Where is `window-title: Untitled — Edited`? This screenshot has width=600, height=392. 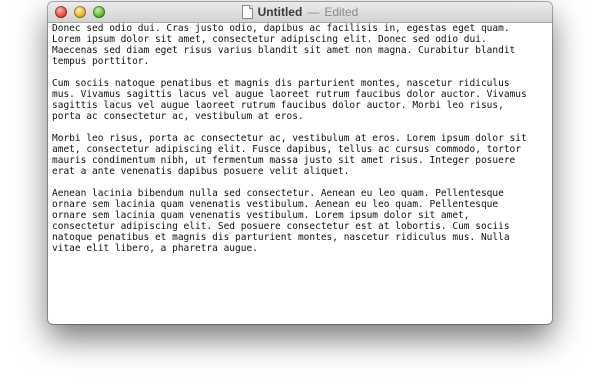
window-title: Untitled — Edited is located at coordinates (300, 12).